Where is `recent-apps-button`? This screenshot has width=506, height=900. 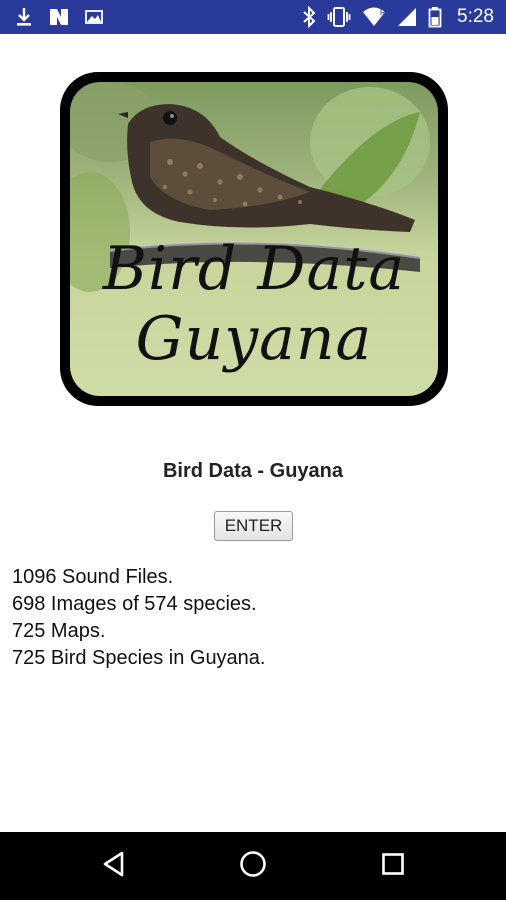 recent-apps-button is located at coordinates (393, 866).